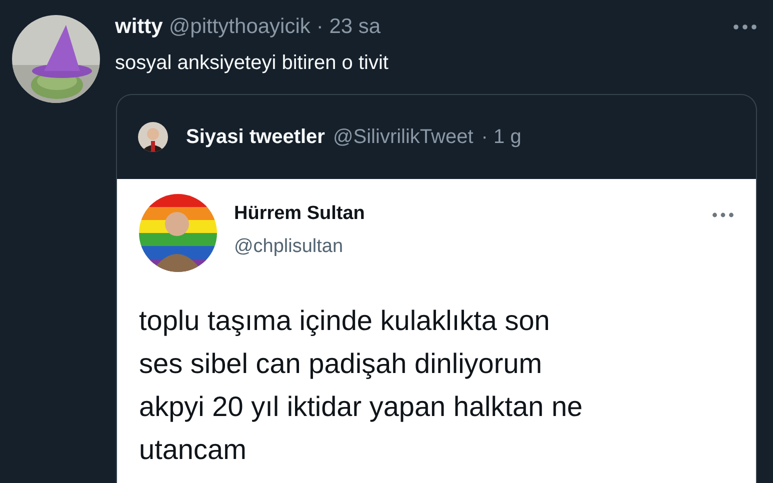 The height and width of the screenshot is (483, 773). I want to click on screenshot-author-name: Hürrem Sultan, so click(299, 214).